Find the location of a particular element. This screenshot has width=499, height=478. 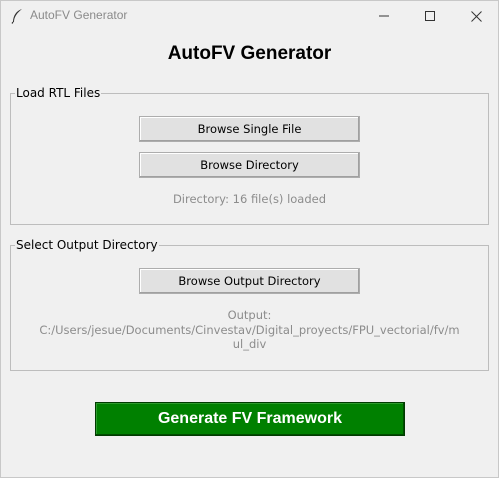

close-icon is located at coordinates (476, 16).